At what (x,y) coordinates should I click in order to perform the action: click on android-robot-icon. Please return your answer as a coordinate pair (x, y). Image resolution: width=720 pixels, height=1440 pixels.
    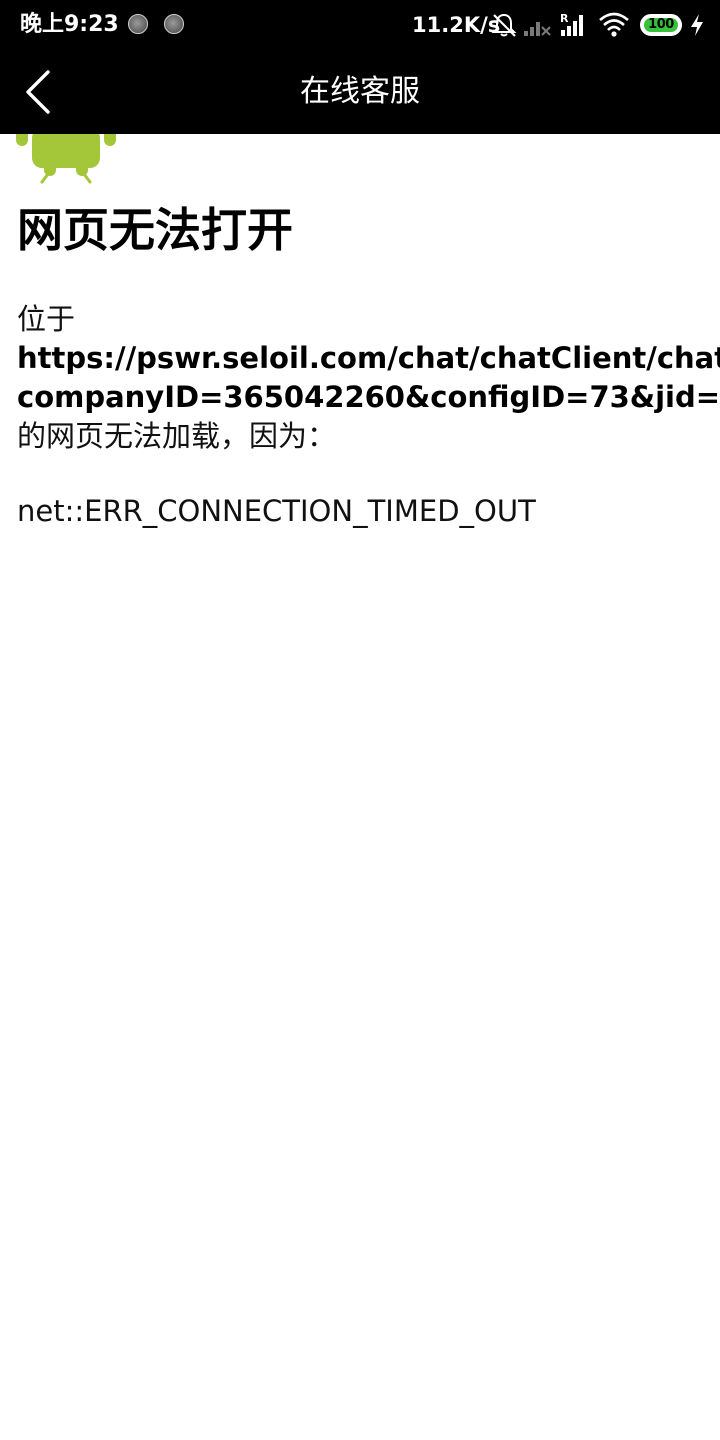
    Looking at the image, I should click on (66, 159).